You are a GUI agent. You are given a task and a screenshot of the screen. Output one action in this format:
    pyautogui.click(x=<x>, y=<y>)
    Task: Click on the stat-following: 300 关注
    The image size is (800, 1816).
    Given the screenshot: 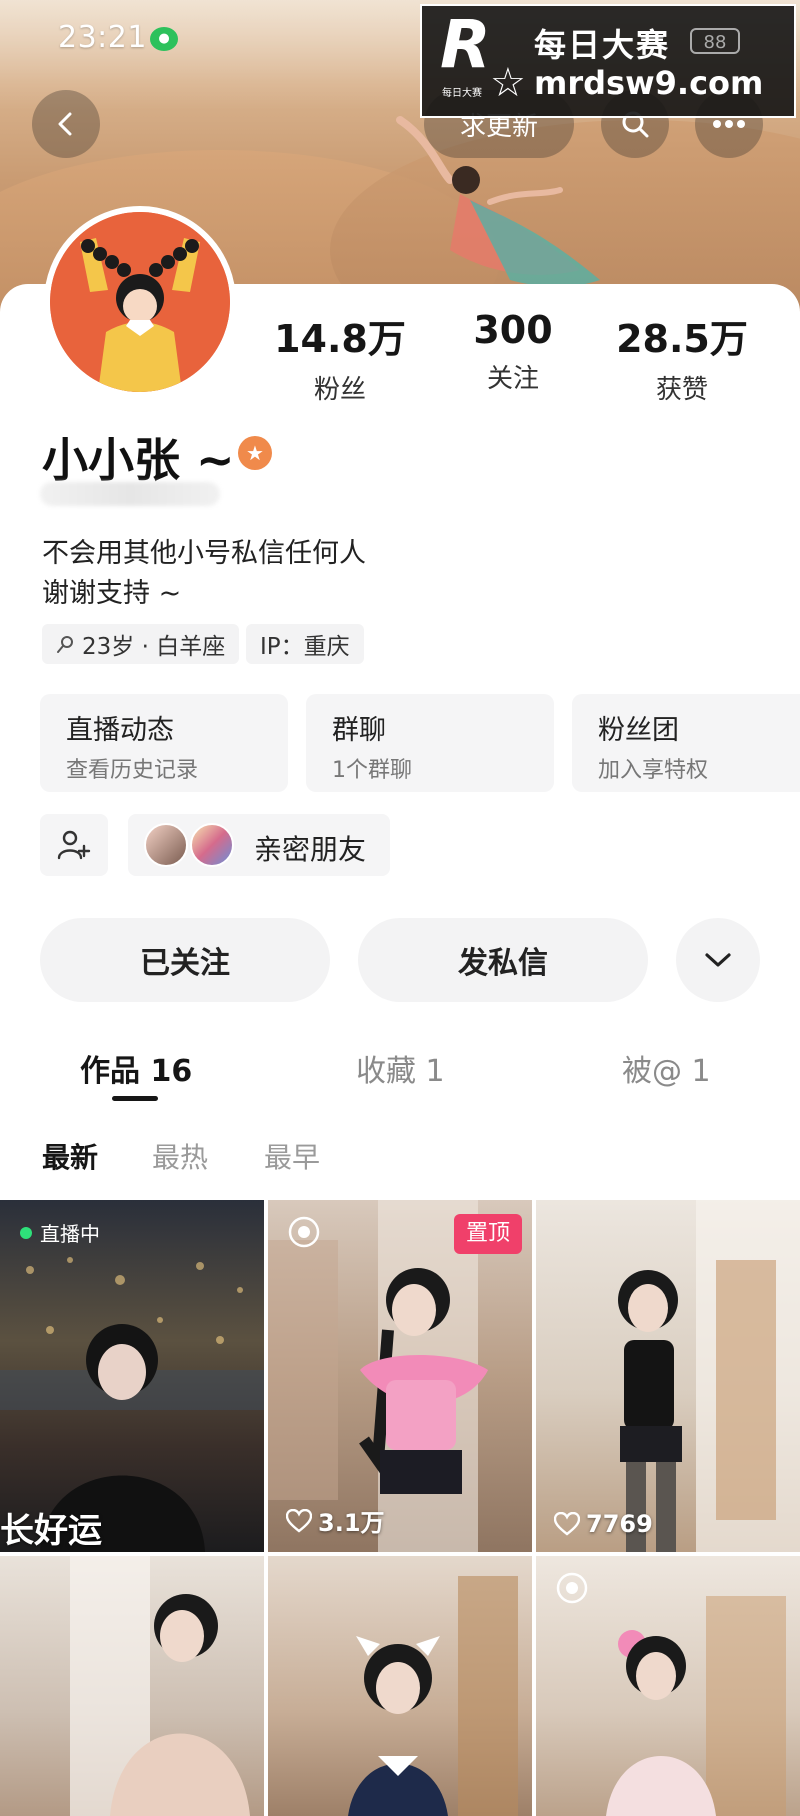 What is the action you would take?
    pyautogui.click(x=513, y=351)
    